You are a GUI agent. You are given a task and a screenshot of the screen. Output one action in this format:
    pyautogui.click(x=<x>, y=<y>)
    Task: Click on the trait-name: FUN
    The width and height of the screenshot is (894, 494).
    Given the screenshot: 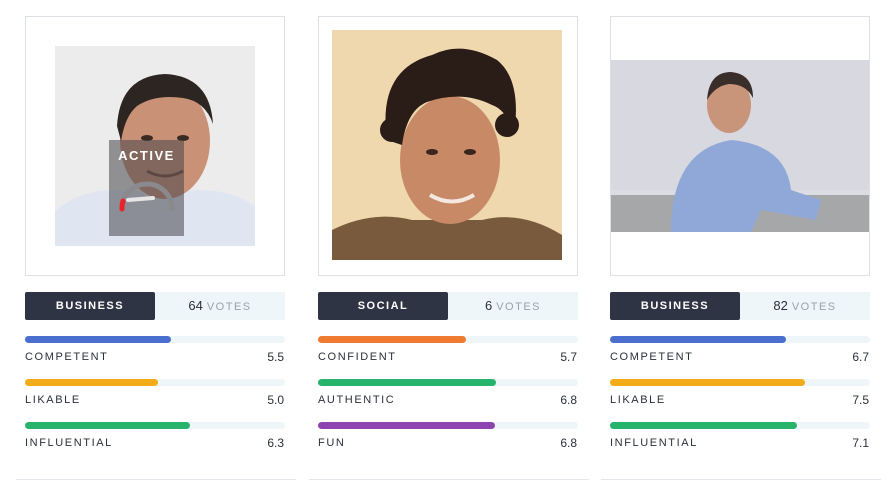 What is the action you would take?
    pyautogui.click(x=332, y=443)
    